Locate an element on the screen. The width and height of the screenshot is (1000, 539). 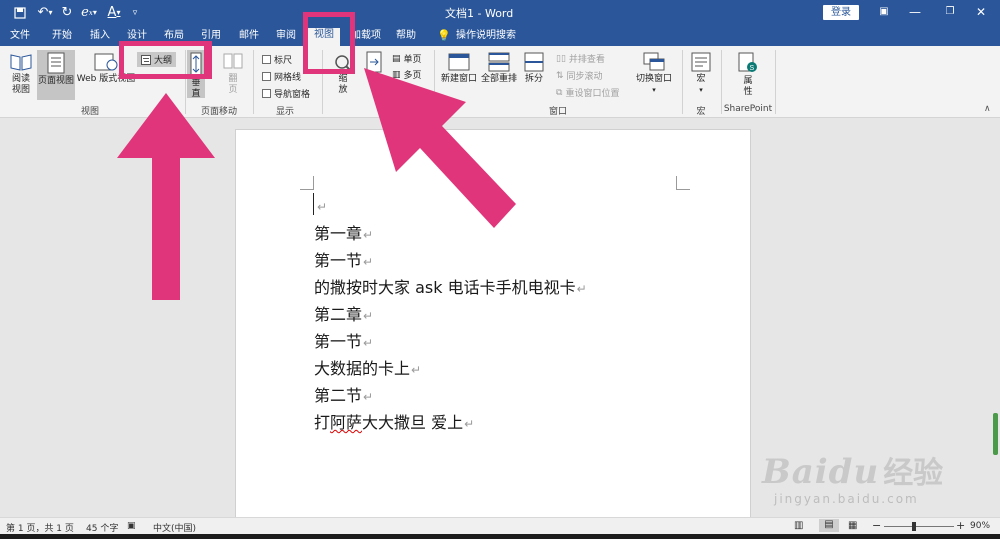
up-arrow-outline is located at coordinates (166, 196).